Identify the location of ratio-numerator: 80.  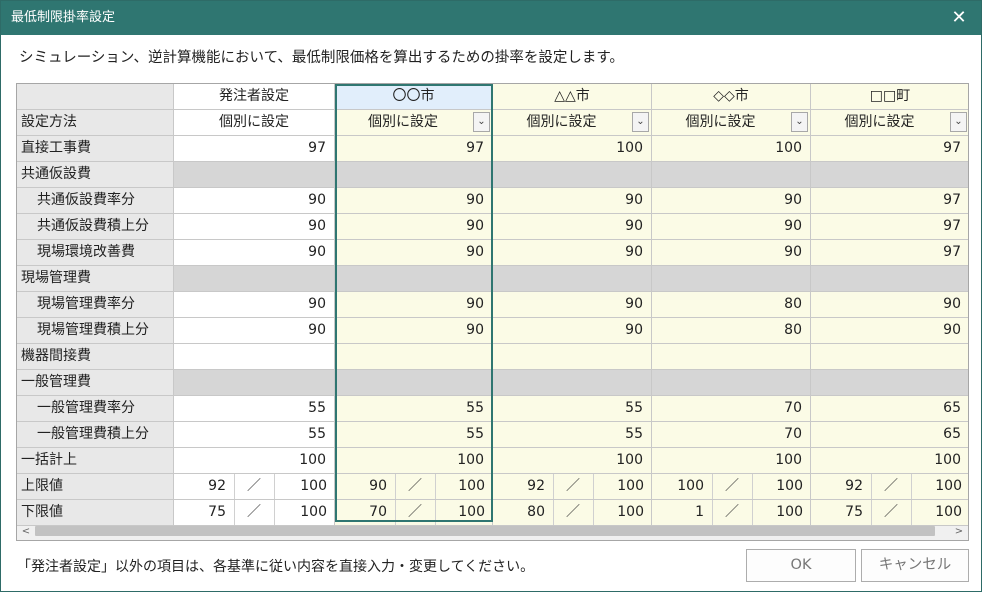
(519, 512).